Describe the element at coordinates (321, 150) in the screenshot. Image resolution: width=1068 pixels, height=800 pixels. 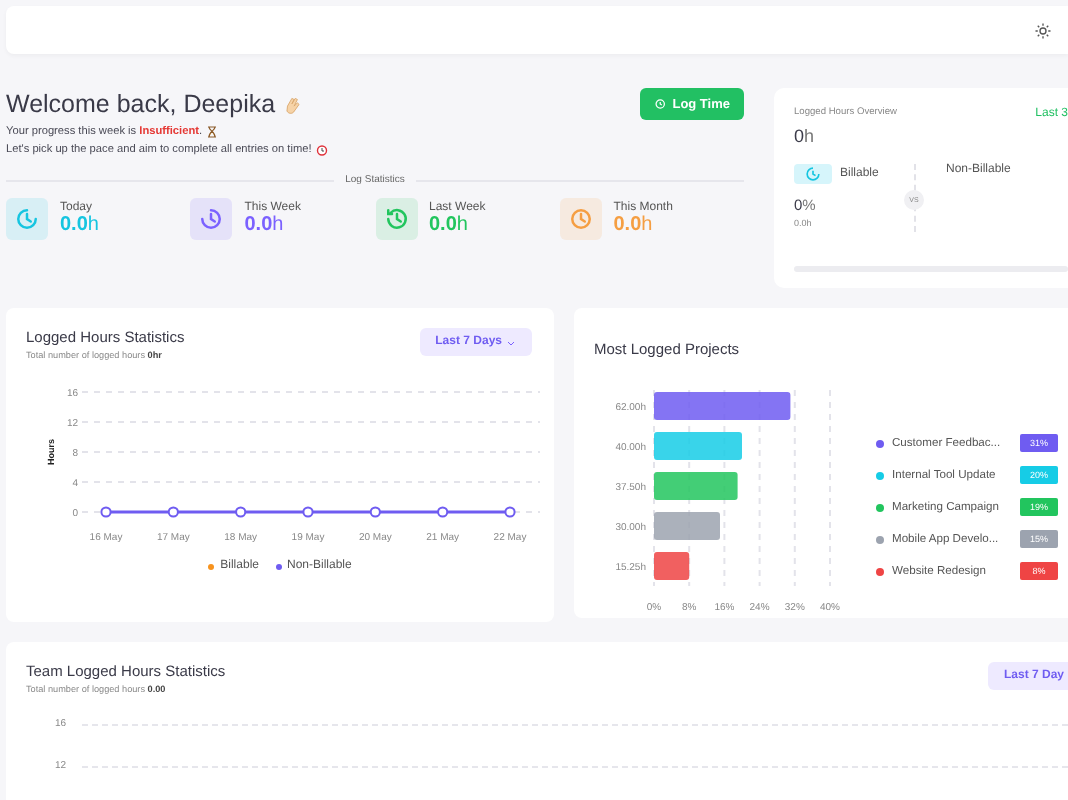
I see `alarm-clock-icon` at that location.